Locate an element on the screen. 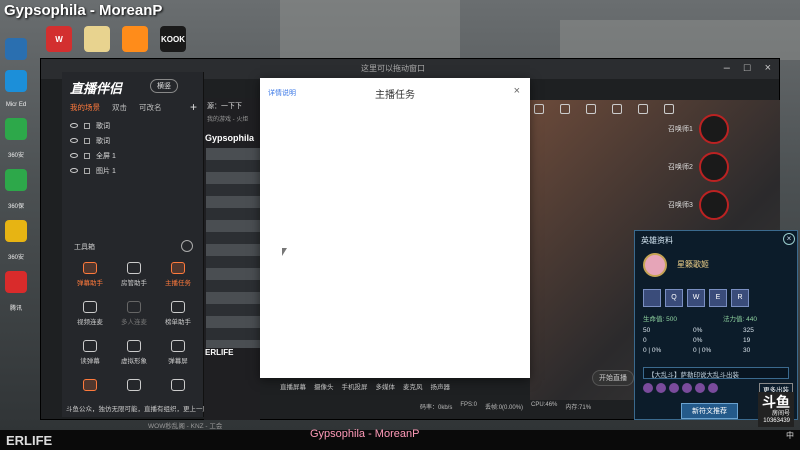 The image size is (800, 450). tool-video-link: 视频连麦 is located at coordinates (90, 313).